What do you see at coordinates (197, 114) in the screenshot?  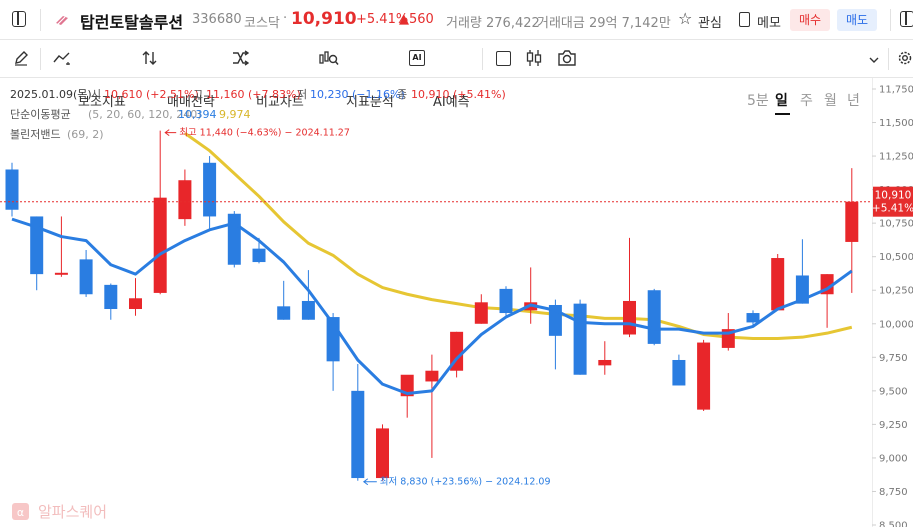 I see `ma5-value: 10,394` at bounding box center [197, 114].